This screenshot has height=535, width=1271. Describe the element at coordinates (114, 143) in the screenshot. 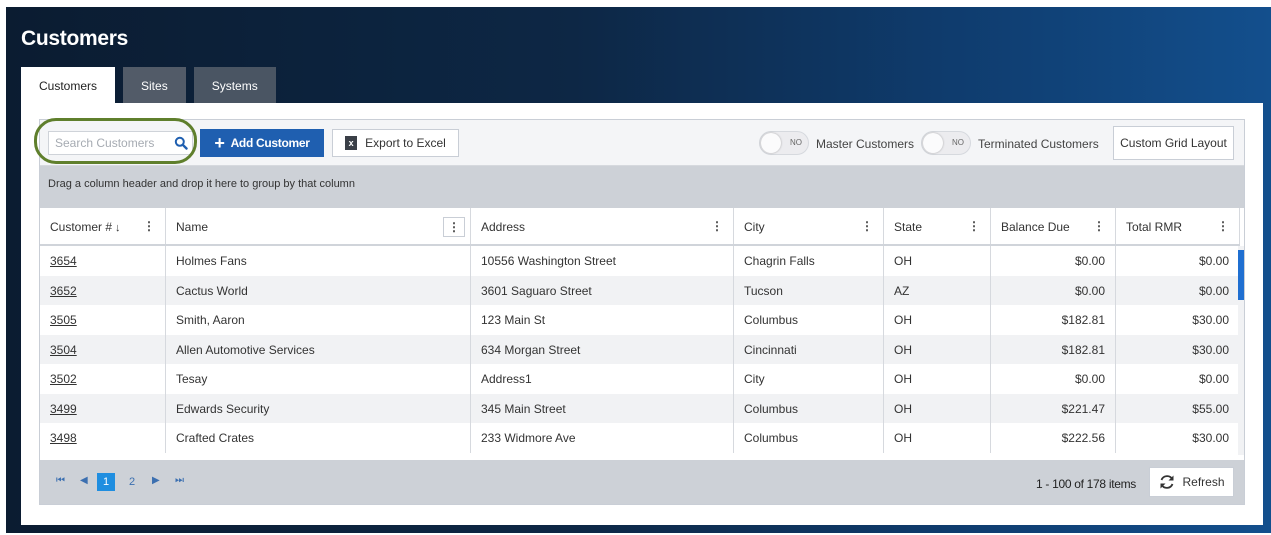

I see `search-input` at that location.